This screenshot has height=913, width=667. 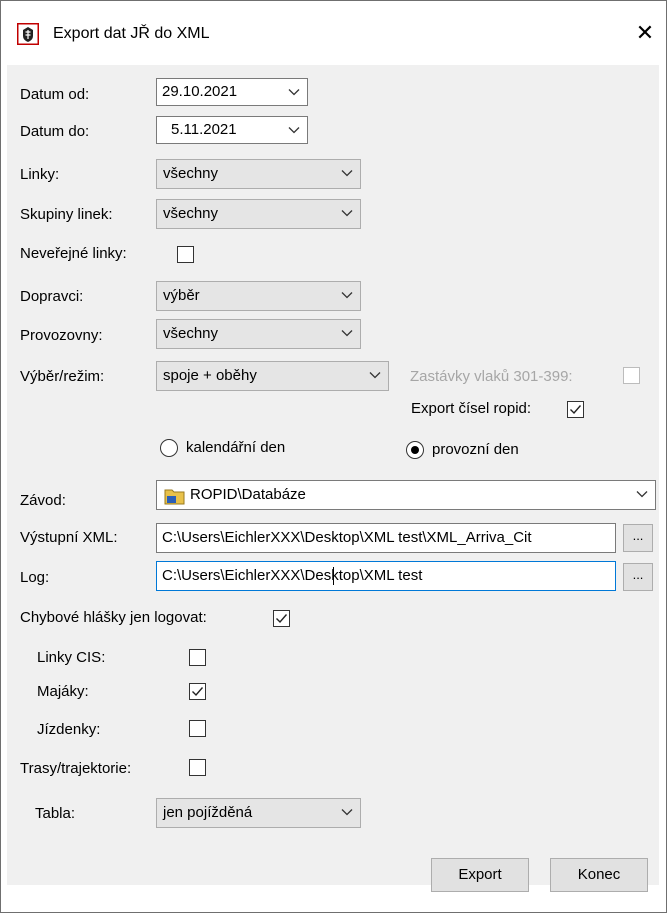 I want to click on zavod-label: Závod:, so click(x=43, y=500).